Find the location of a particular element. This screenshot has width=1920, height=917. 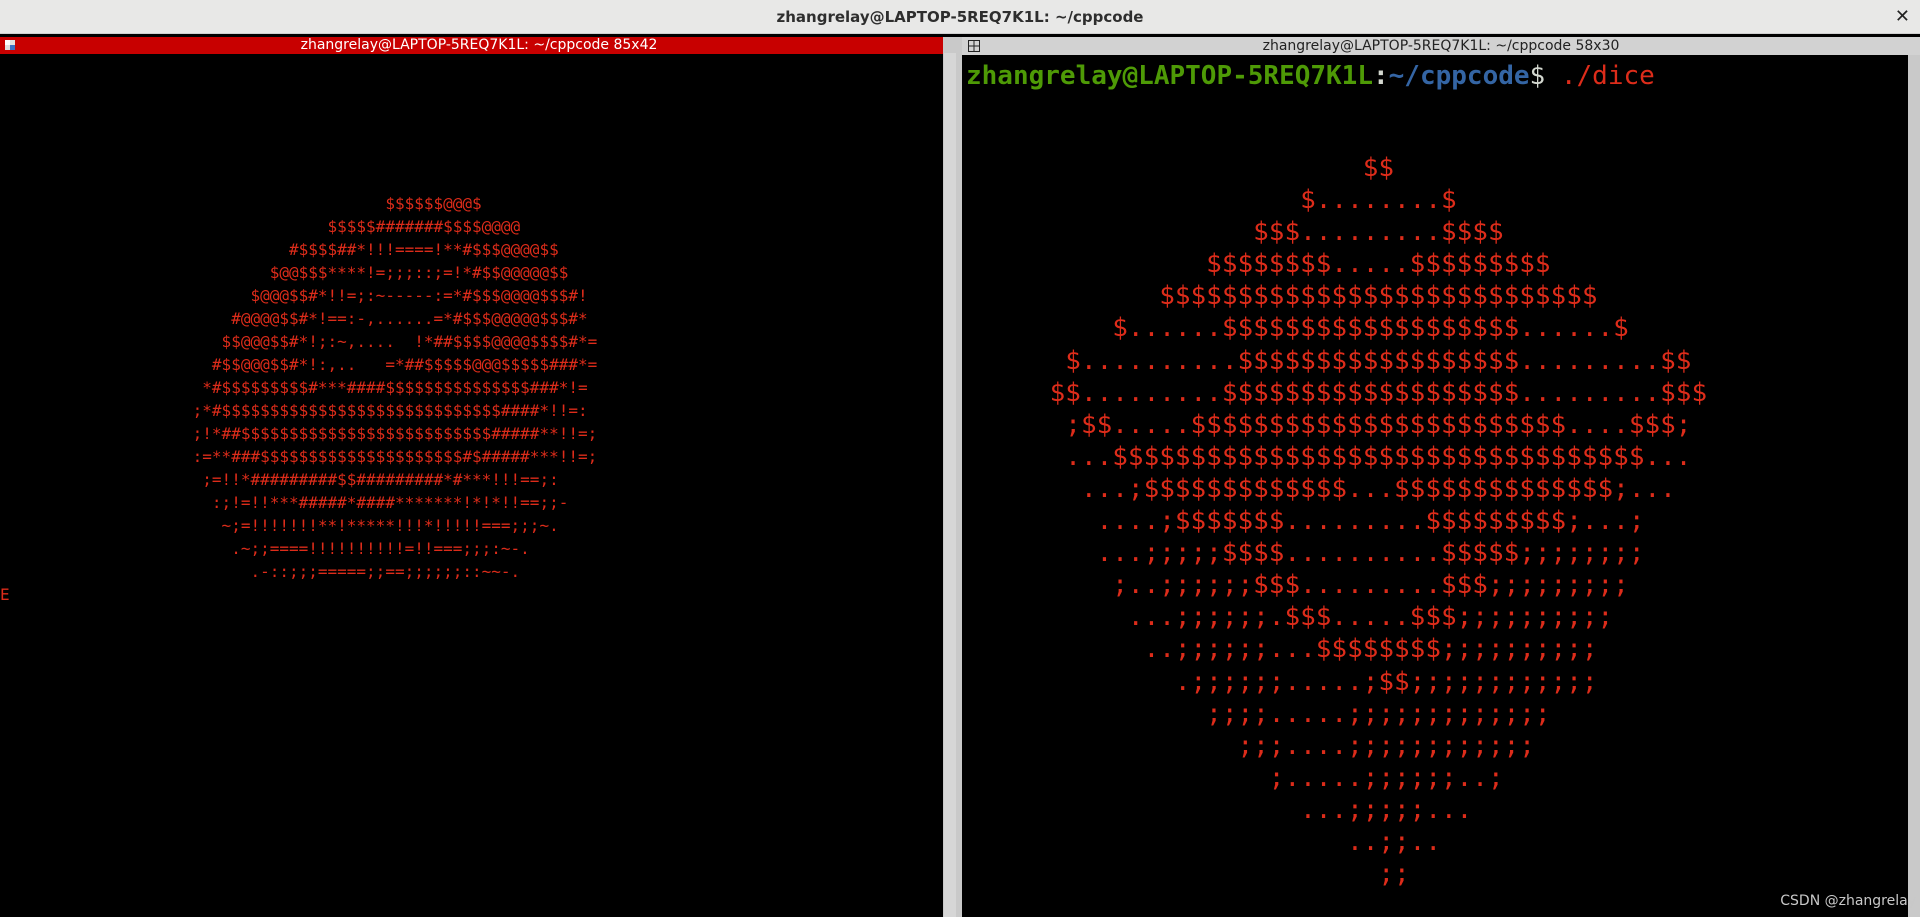

scrollbar-left is located at coordinates (950, 485).